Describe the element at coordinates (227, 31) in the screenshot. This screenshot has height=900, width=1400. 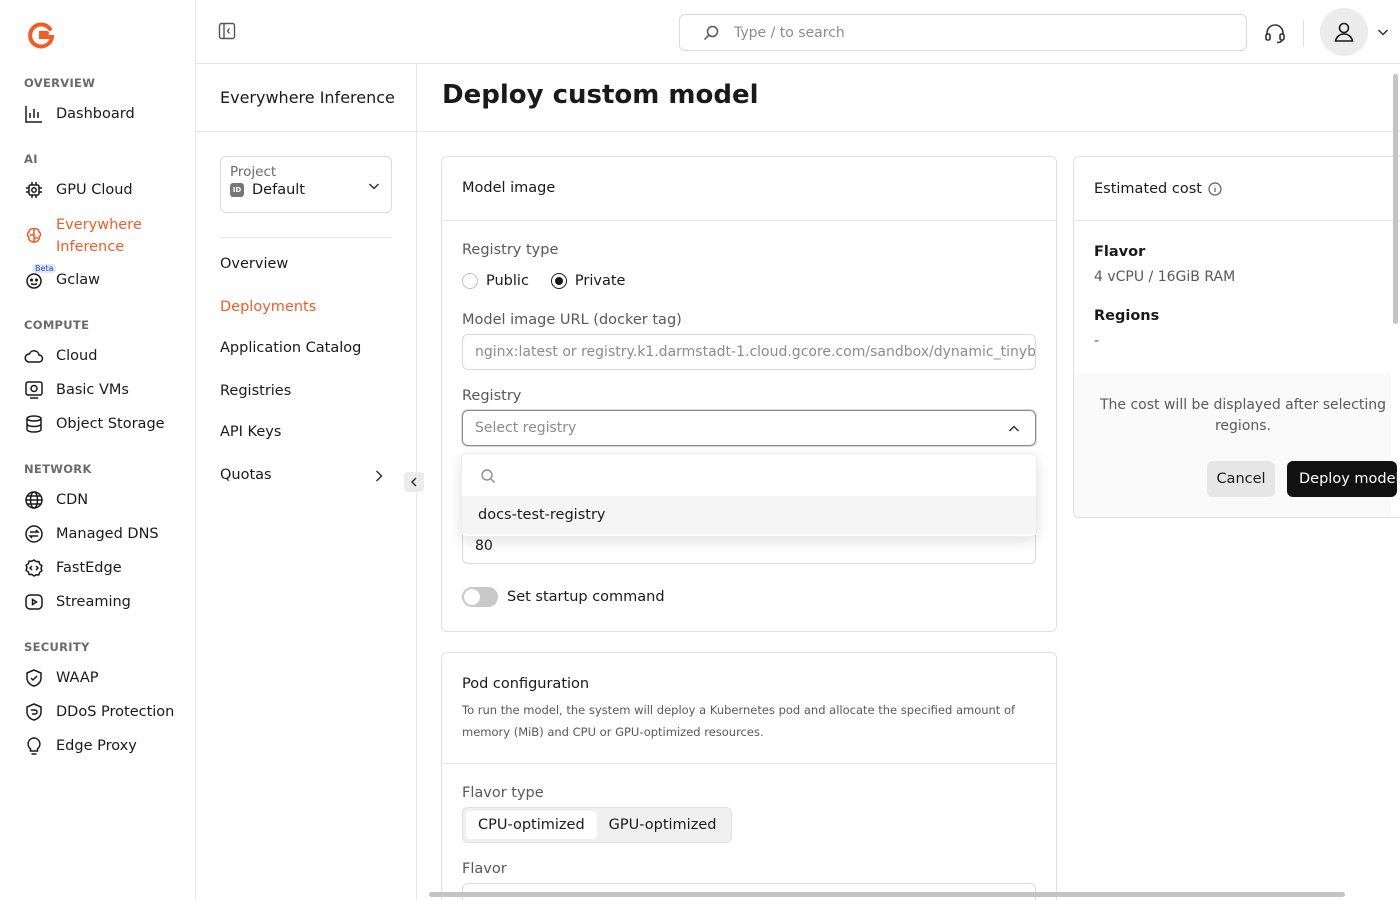
I see `sidebar-toggle-icon` at that location.